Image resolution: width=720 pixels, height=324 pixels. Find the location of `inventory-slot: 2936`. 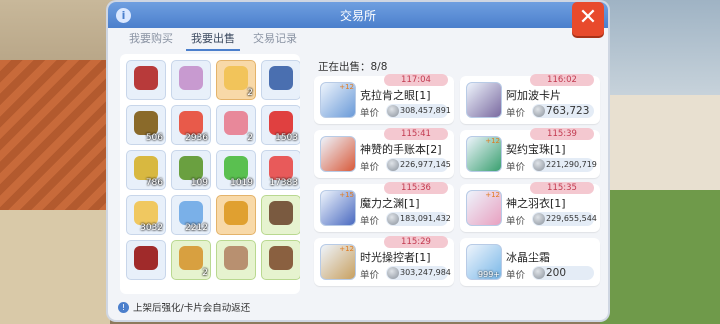

inventory-slot: 2936 is located at coordinates (191, 125).